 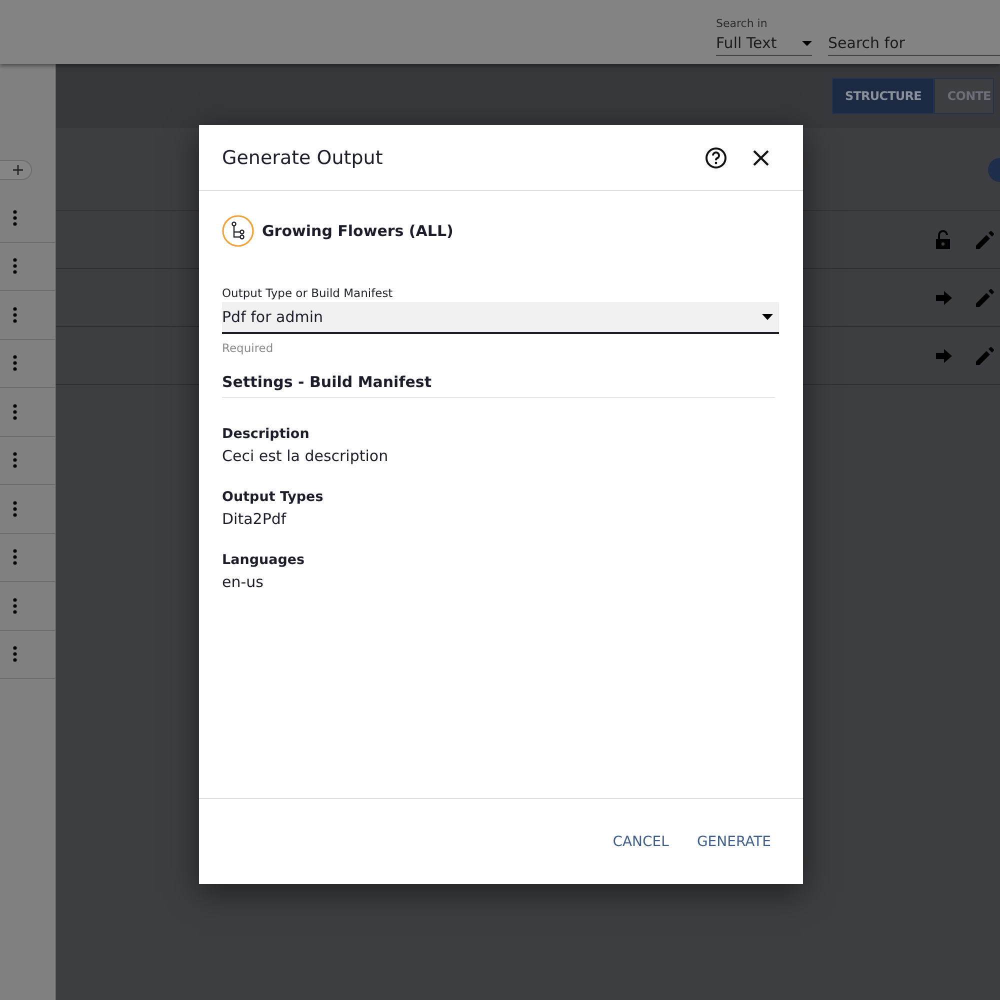 I want to click on field-label: Search in, so click(x=742, y=23).